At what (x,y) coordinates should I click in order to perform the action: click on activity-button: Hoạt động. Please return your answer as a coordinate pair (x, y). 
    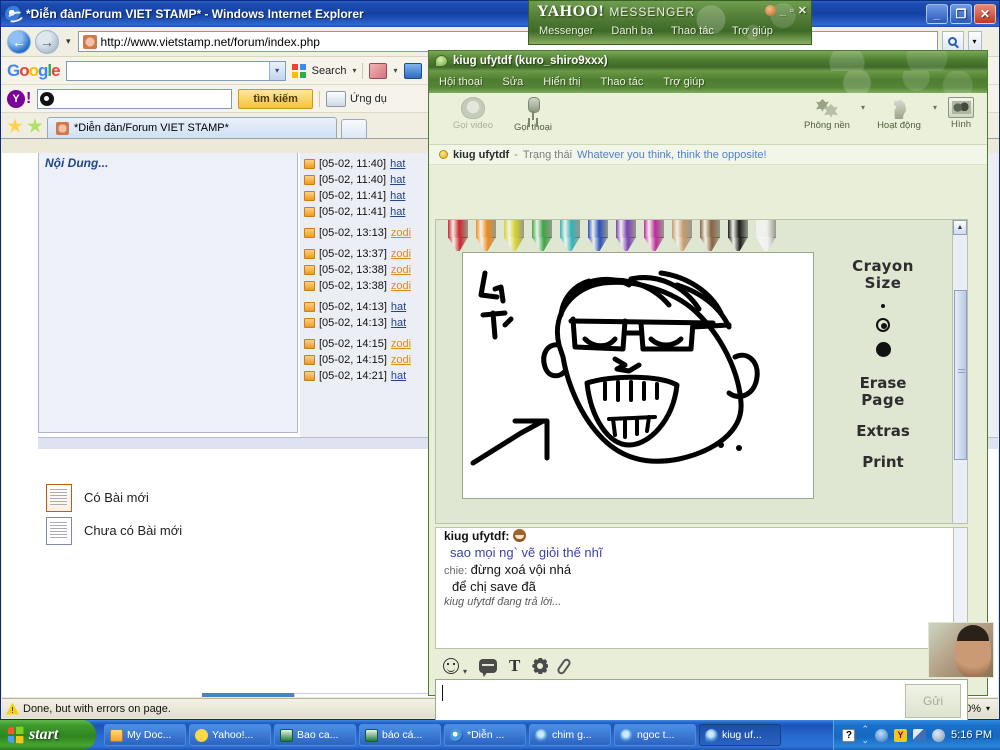
    Looking at the image, I should click on (899, 114).